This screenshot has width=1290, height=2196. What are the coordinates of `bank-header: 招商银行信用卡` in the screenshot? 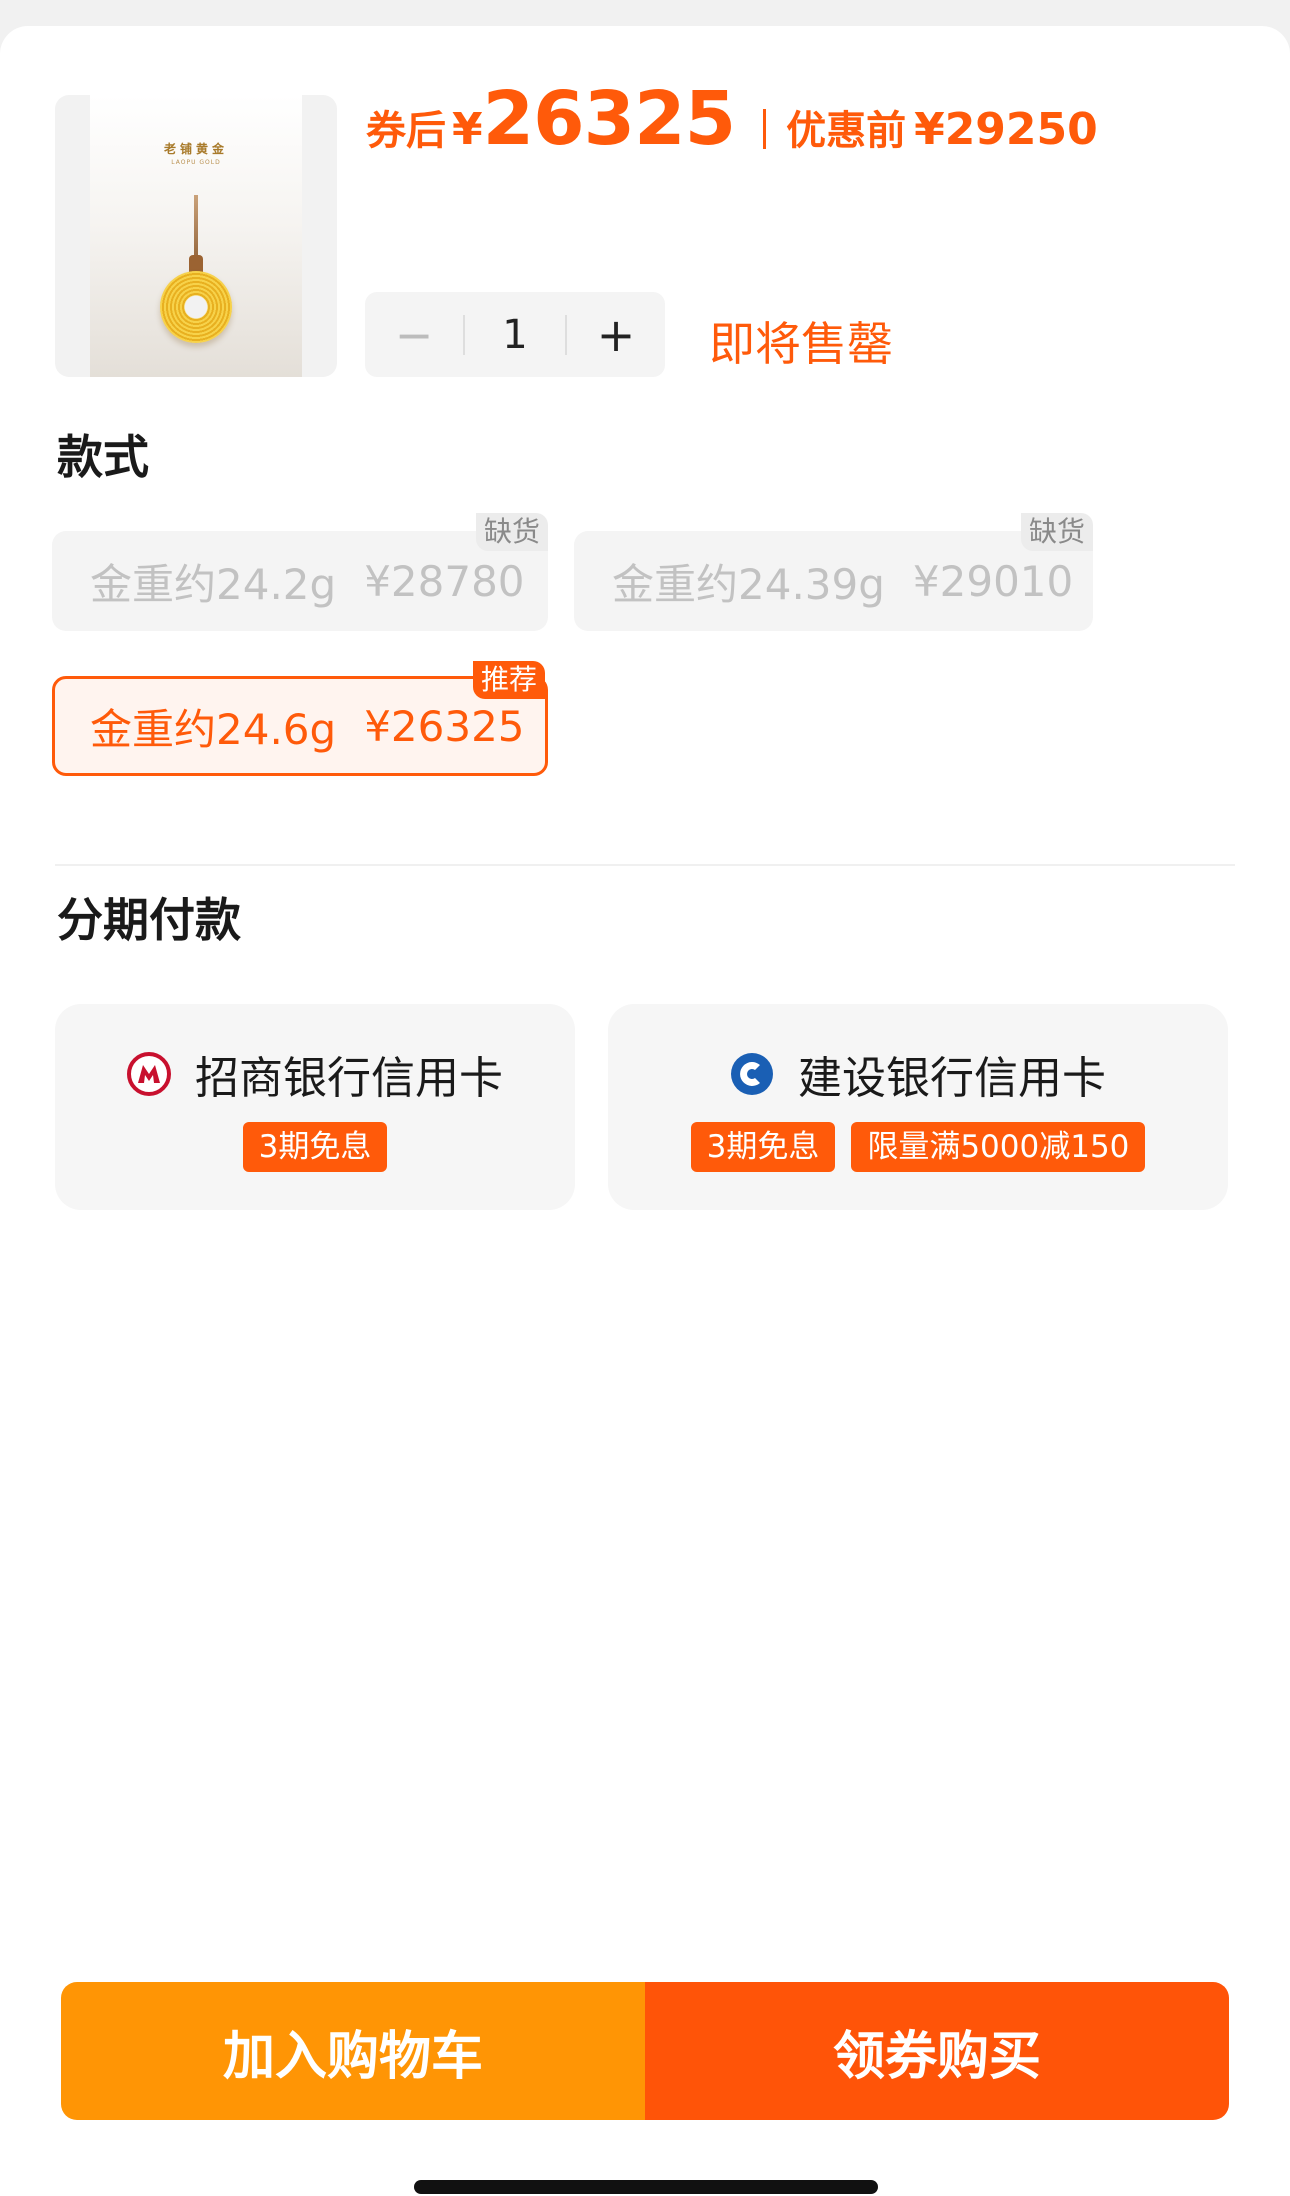 It's located at (315, 1074).